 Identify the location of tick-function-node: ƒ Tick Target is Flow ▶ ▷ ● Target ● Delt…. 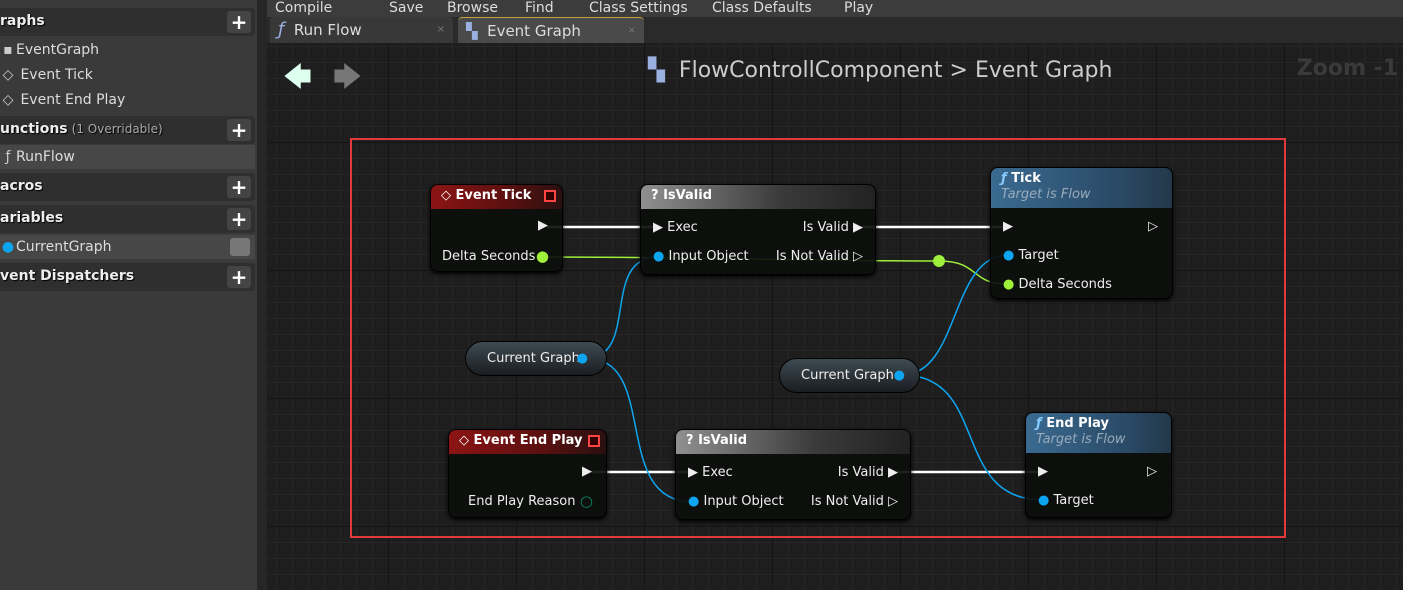
(1081, 233).